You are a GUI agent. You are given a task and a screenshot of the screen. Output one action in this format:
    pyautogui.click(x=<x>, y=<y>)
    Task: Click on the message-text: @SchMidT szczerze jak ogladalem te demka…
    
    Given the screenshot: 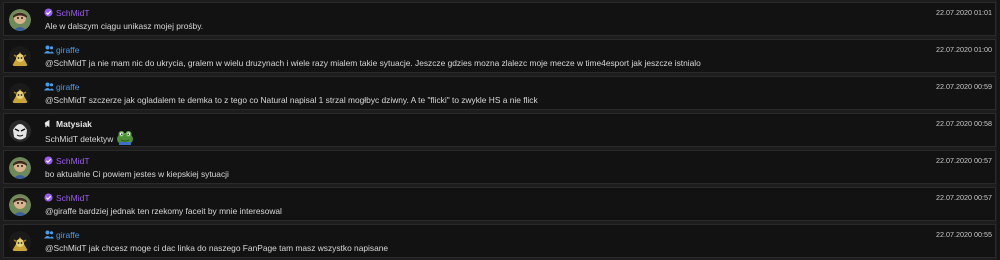 What is the action you would take?
    pyautogui.click(x=291, y=100)
    